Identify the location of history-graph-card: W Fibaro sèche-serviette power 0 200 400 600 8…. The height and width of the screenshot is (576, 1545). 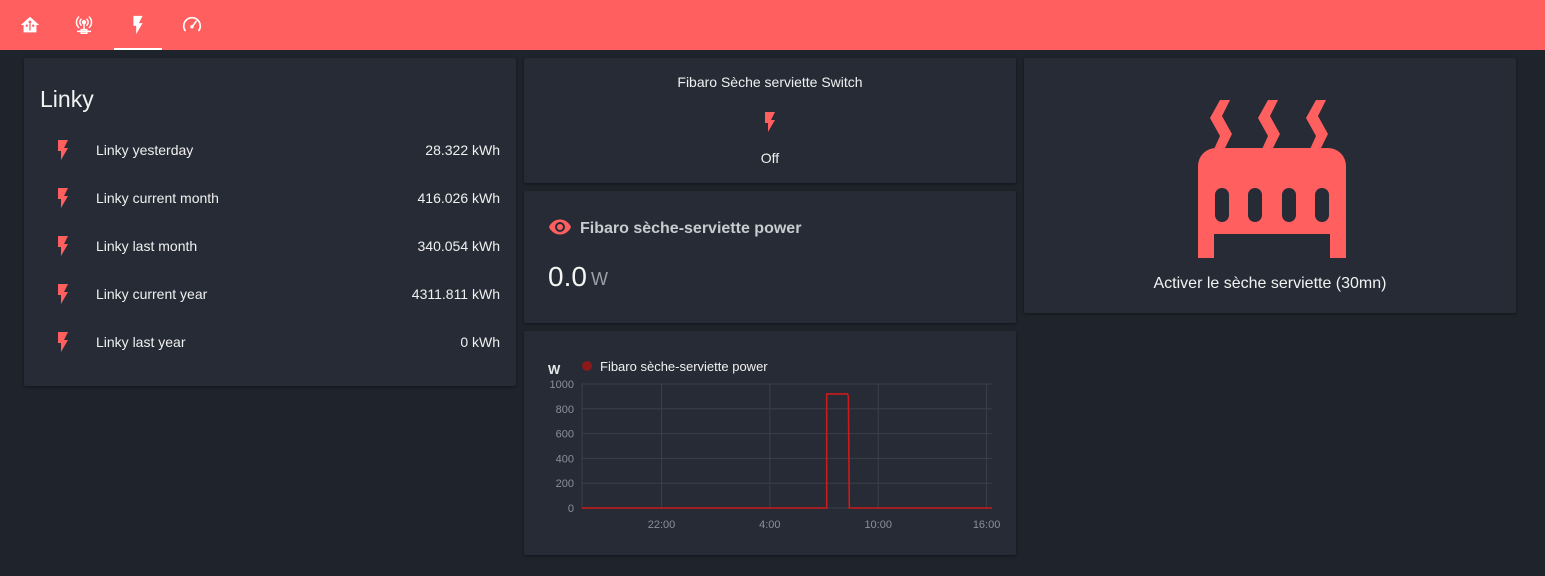
(770, 443).